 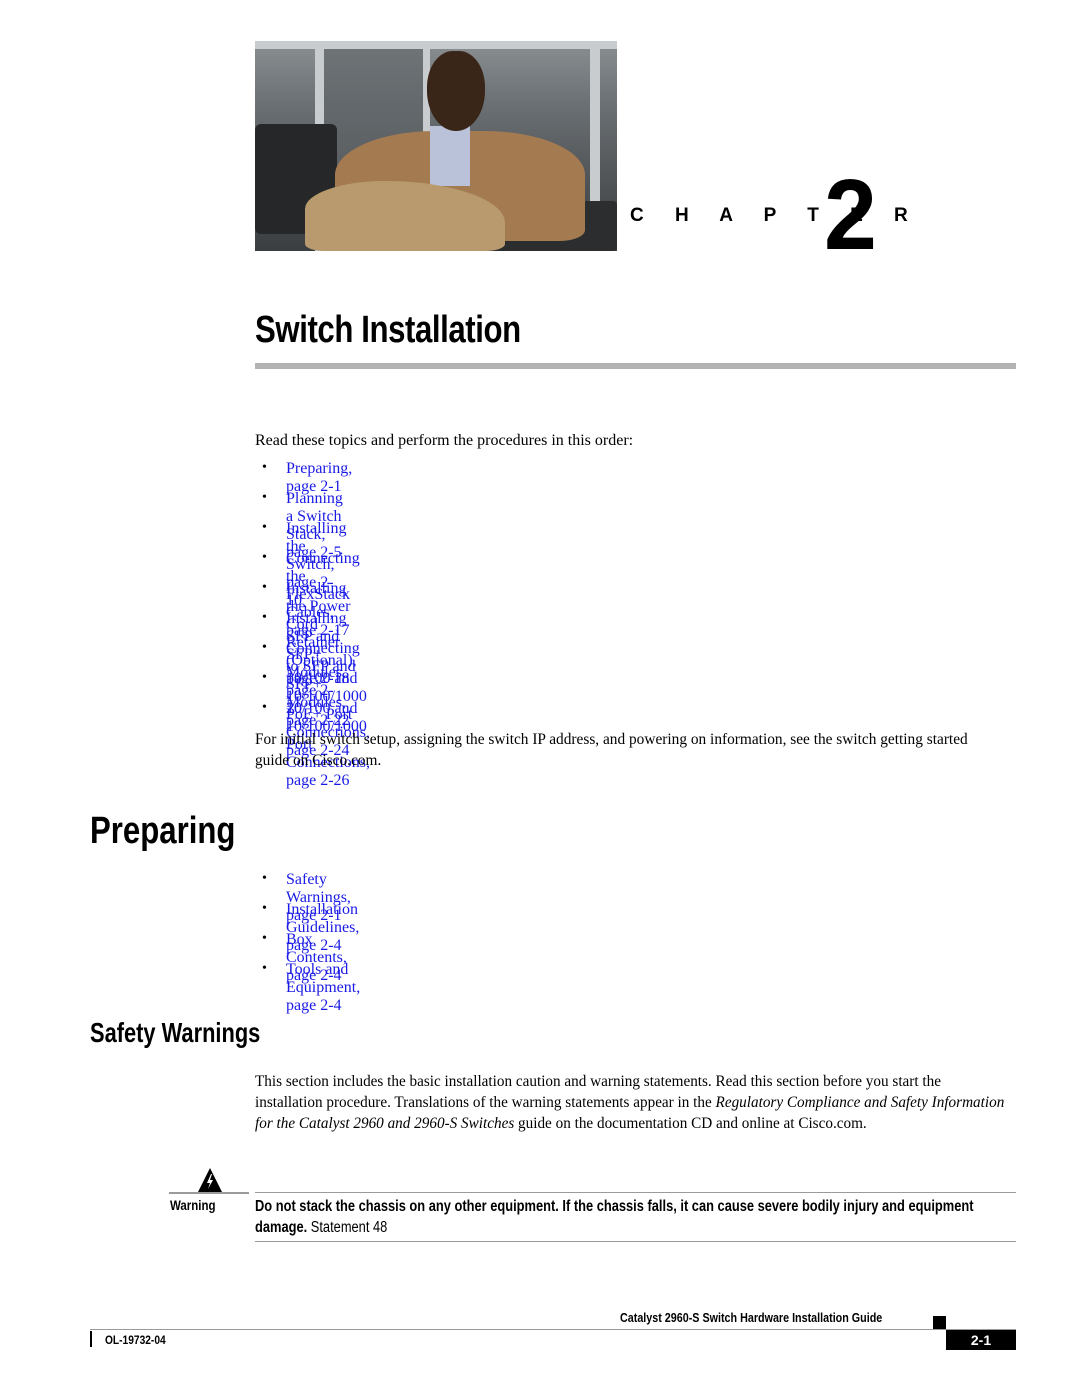 What do you see at coordinates (210, 1180) in the screenshot?
I see `warning-triangle-icon` at bounding box center [210, 1180].